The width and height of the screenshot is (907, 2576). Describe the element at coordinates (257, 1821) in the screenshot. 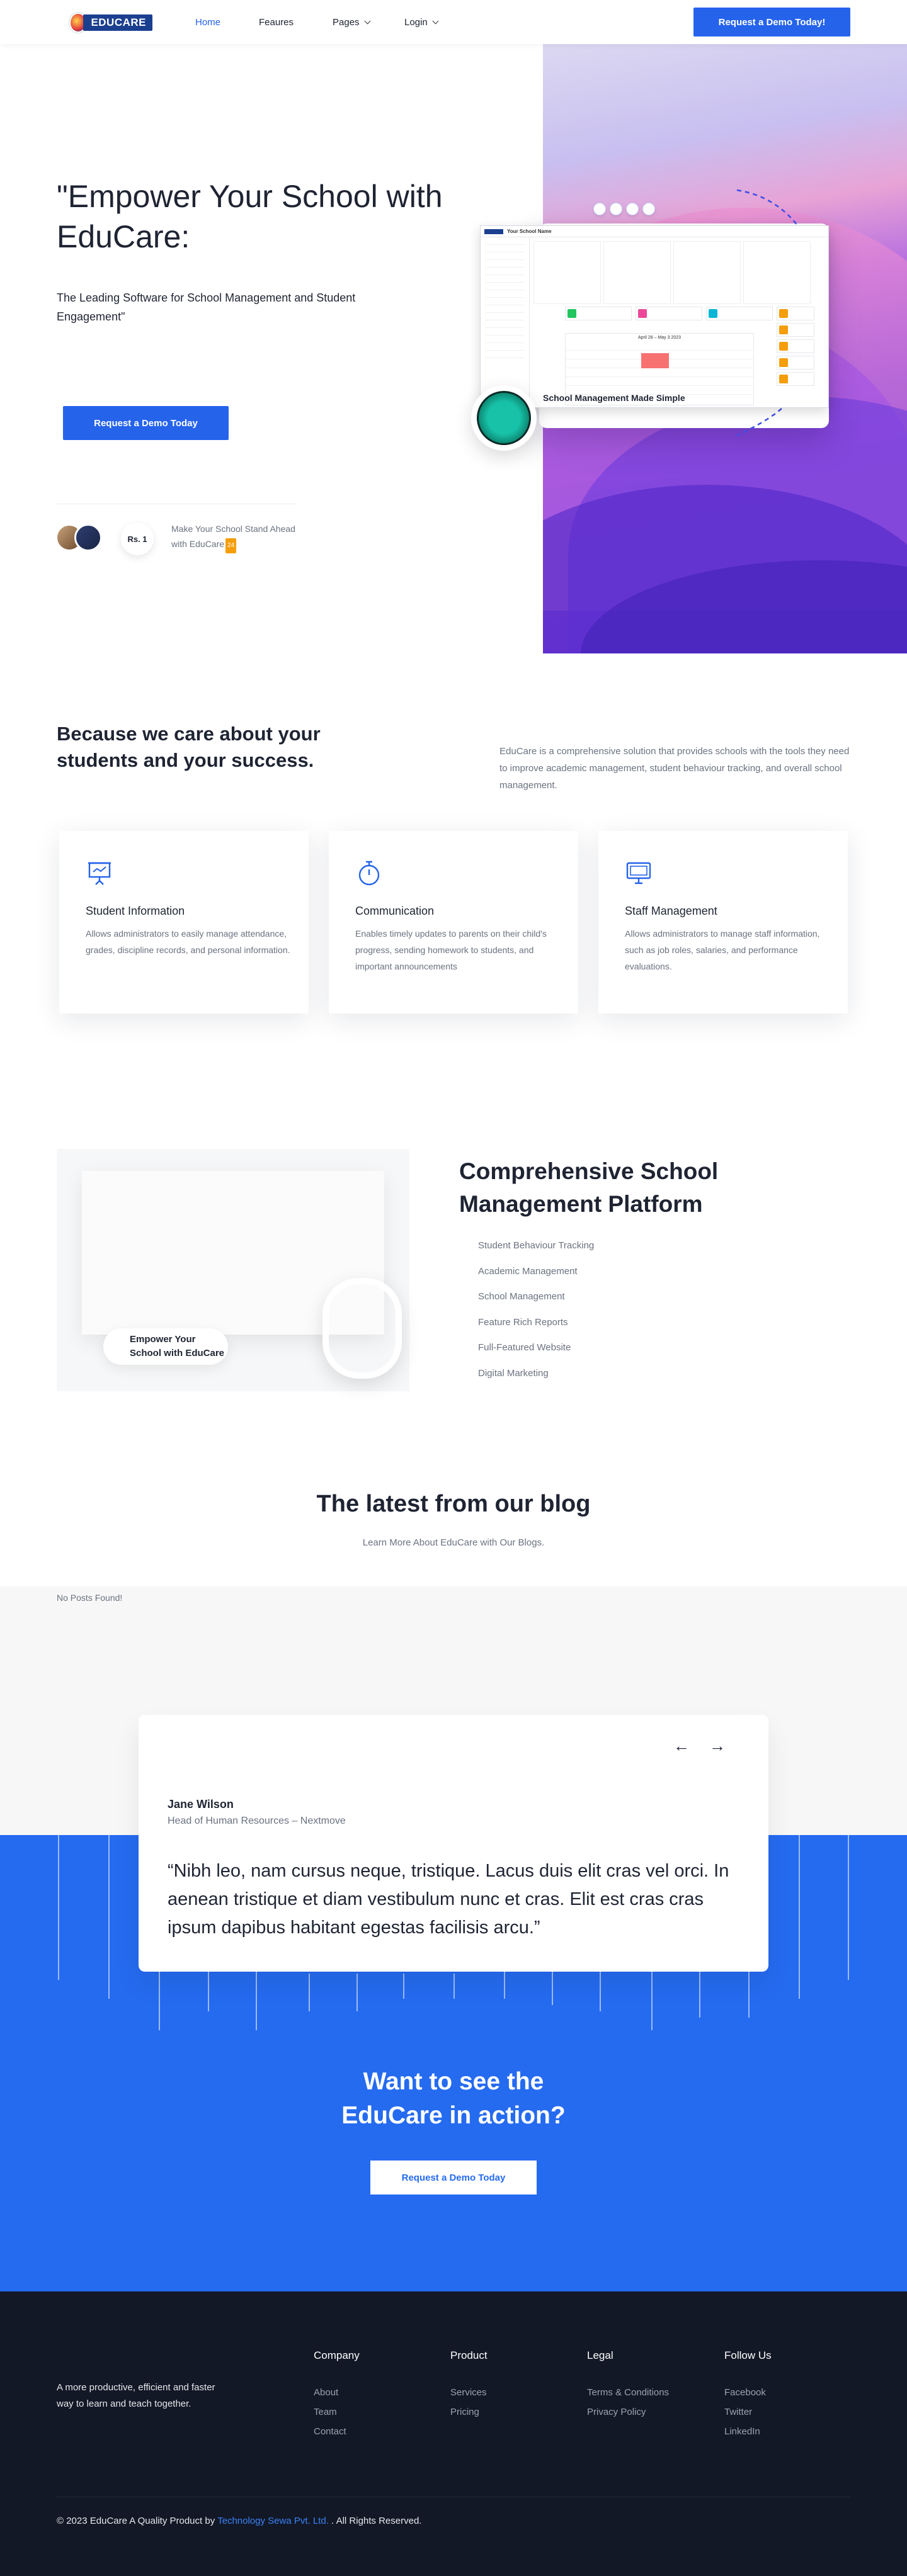

I see `testimonial-role: Head of Human Resources – Nextmove` at that location.